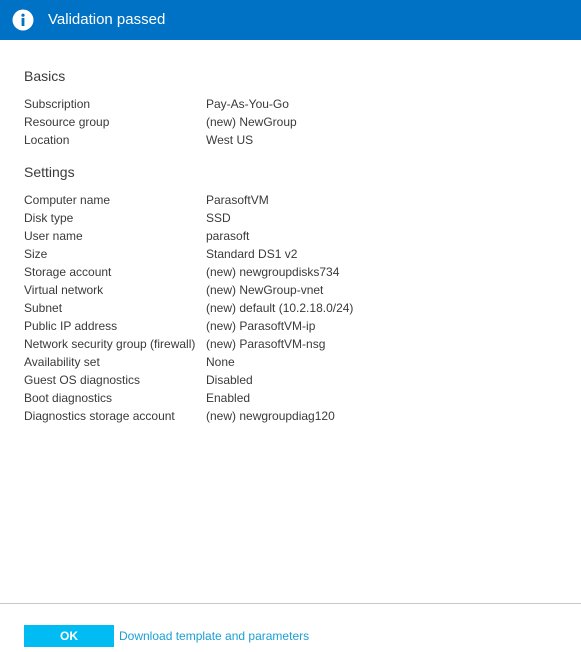 This screenshot has height=652, width=581. What do you see at coordinates (69, 636) in the screenshot?
I see `ok-button: OK` at bounding box center [69, 636].